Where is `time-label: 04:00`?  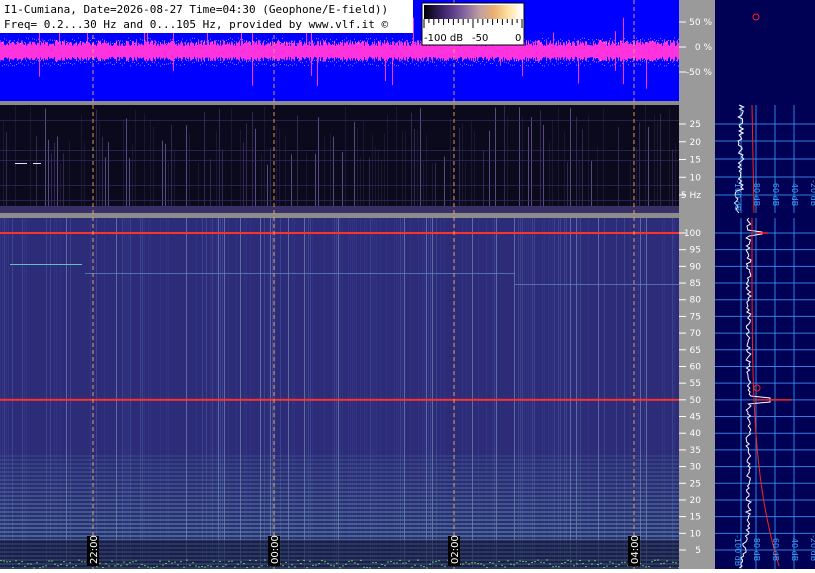
time-label: 04:00 is located at coordinates (634, 550).